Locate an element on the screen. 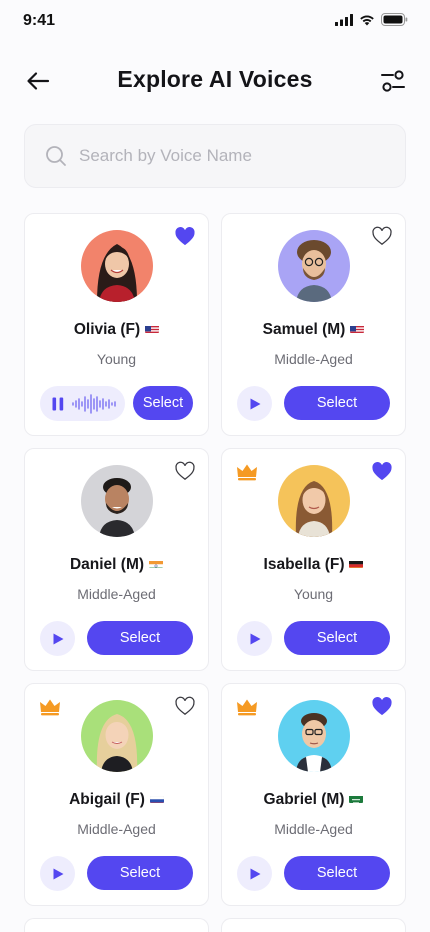  germany-flag-icon is located at coordinates (356, 563).